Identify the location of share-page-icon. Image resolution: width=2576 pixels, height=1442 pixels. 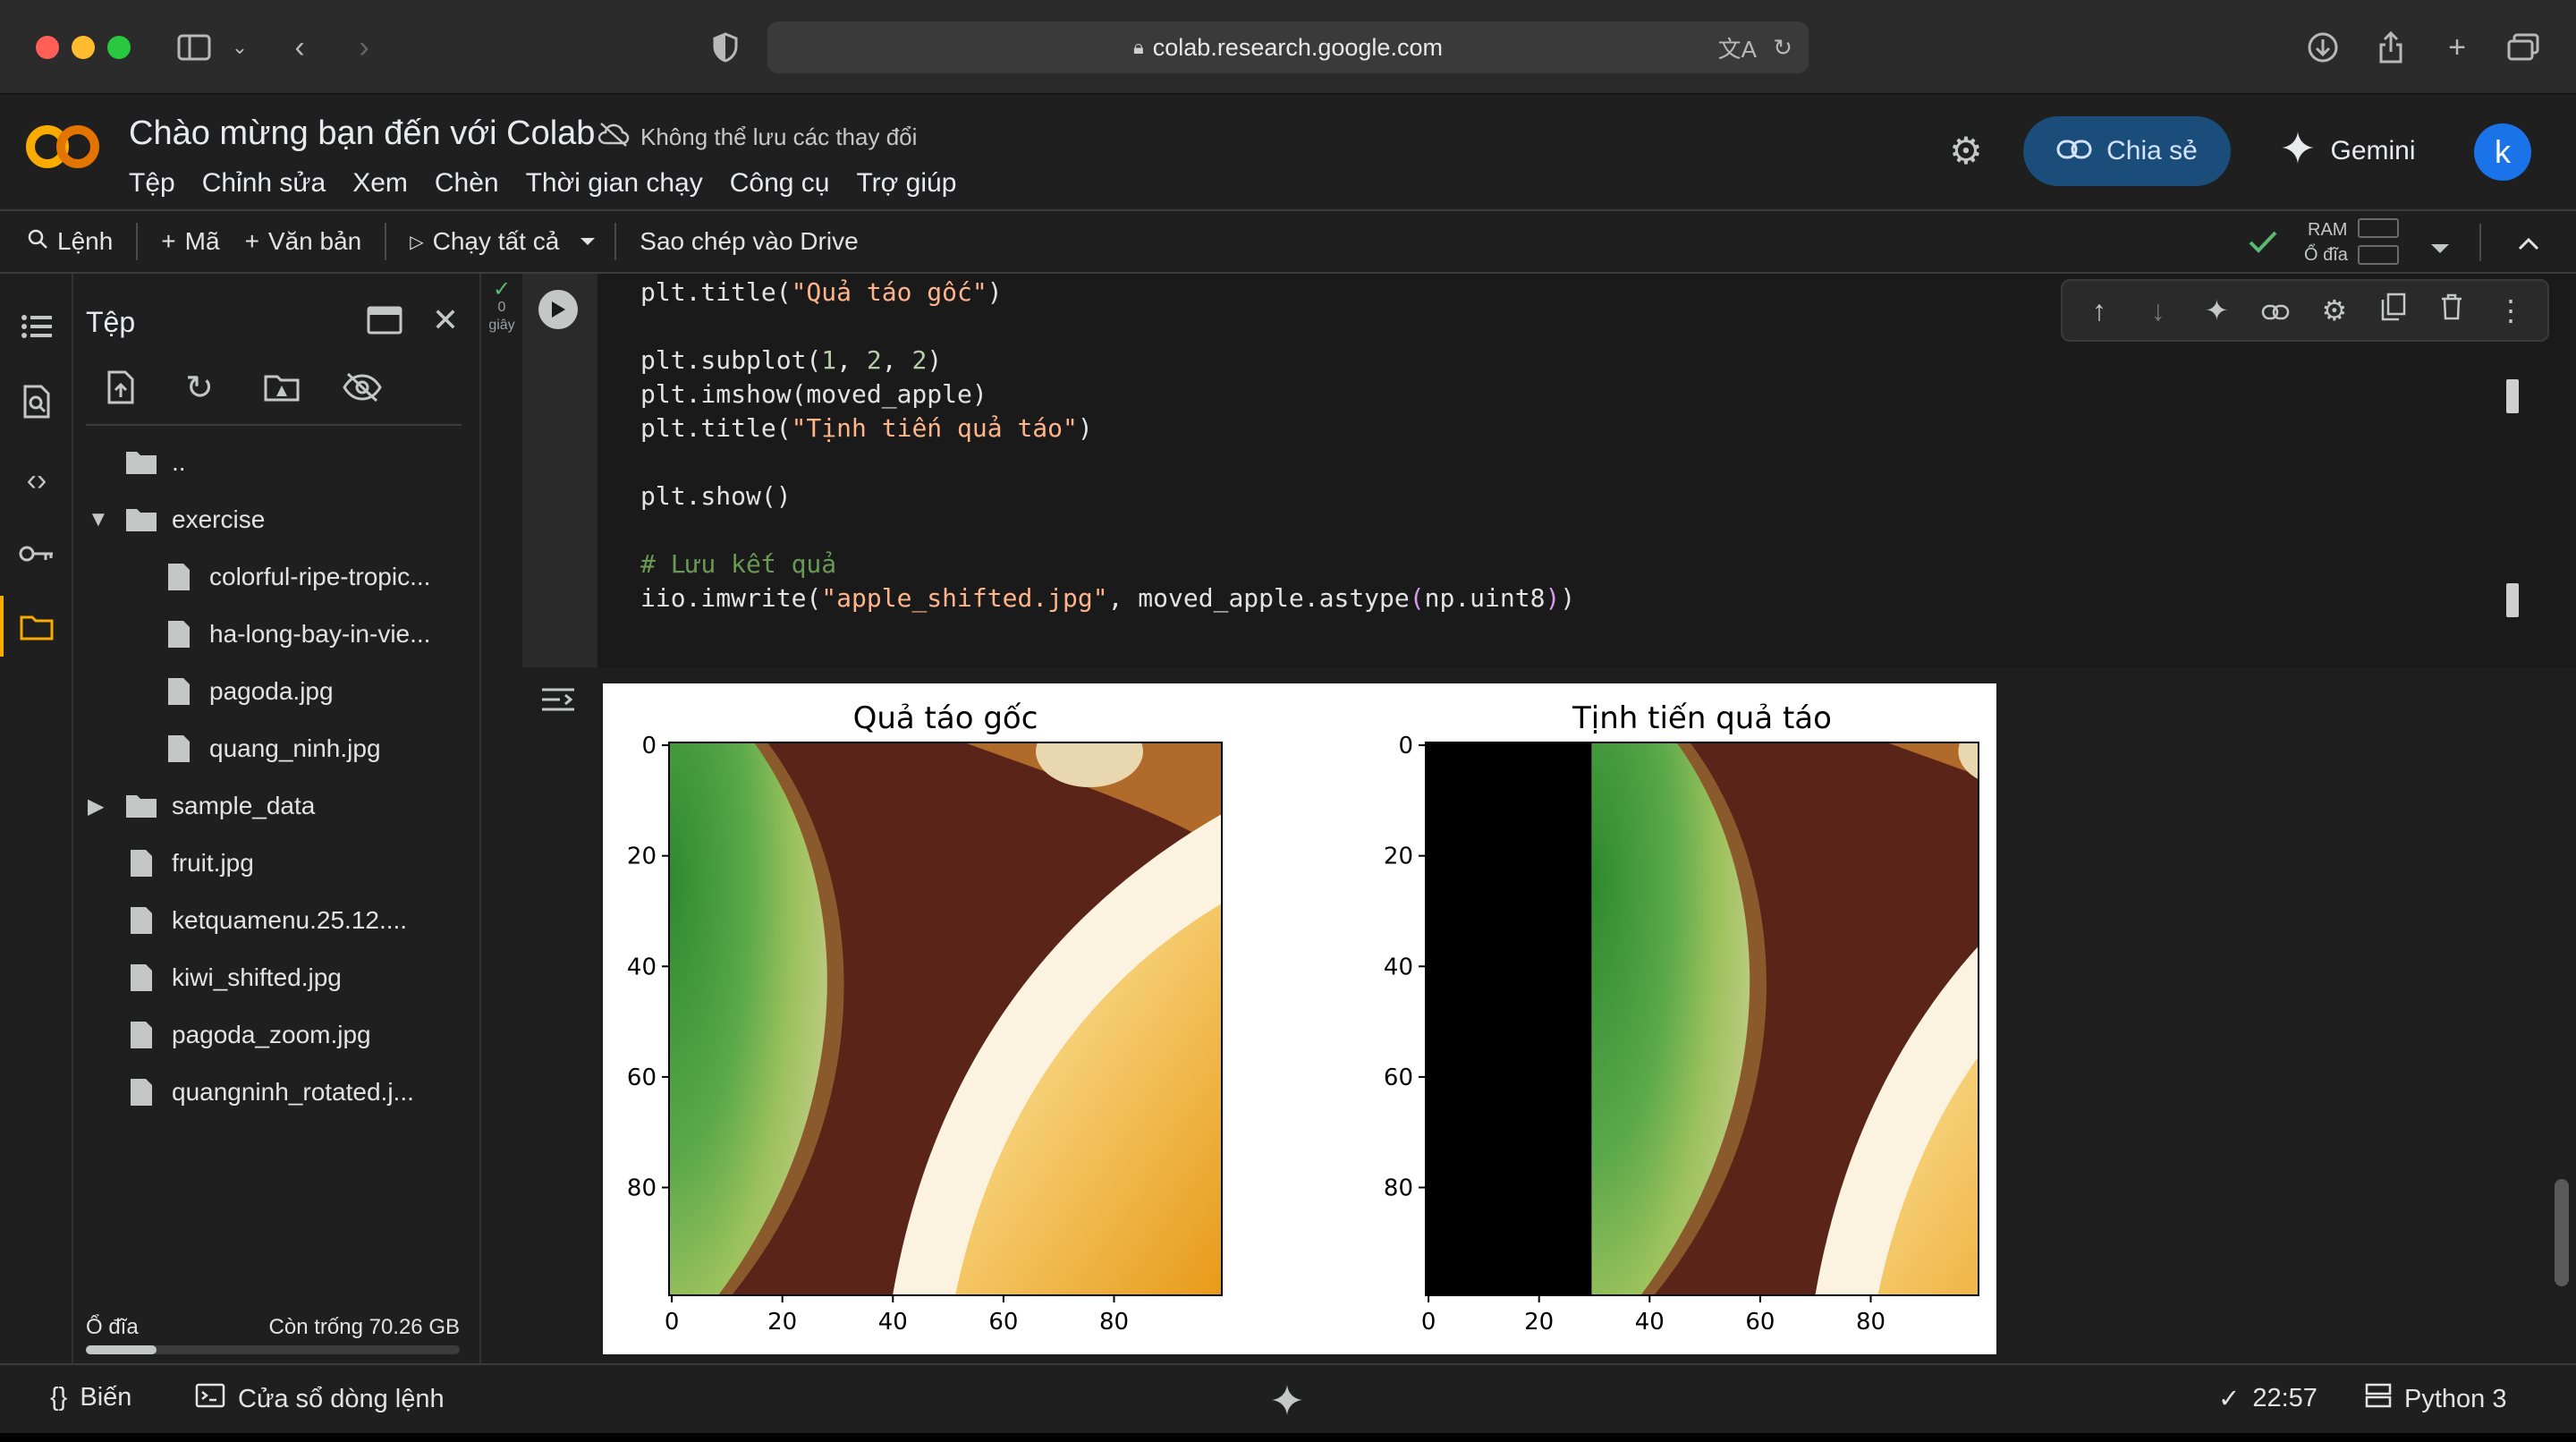
(2390, 47).